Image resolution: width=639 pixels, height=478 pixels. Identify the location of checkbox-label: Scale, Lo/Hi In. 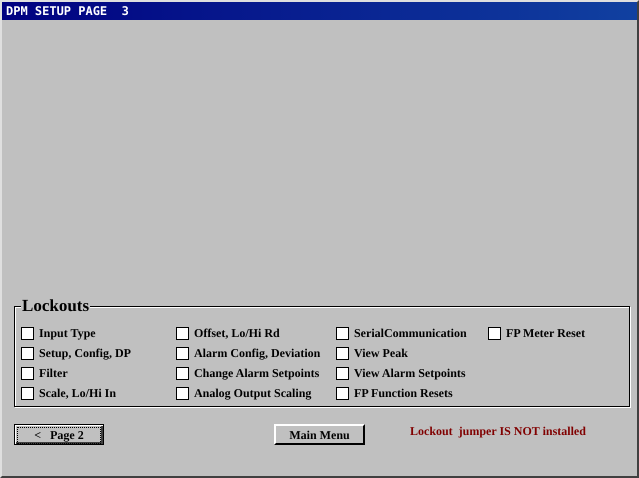
(77, 393).